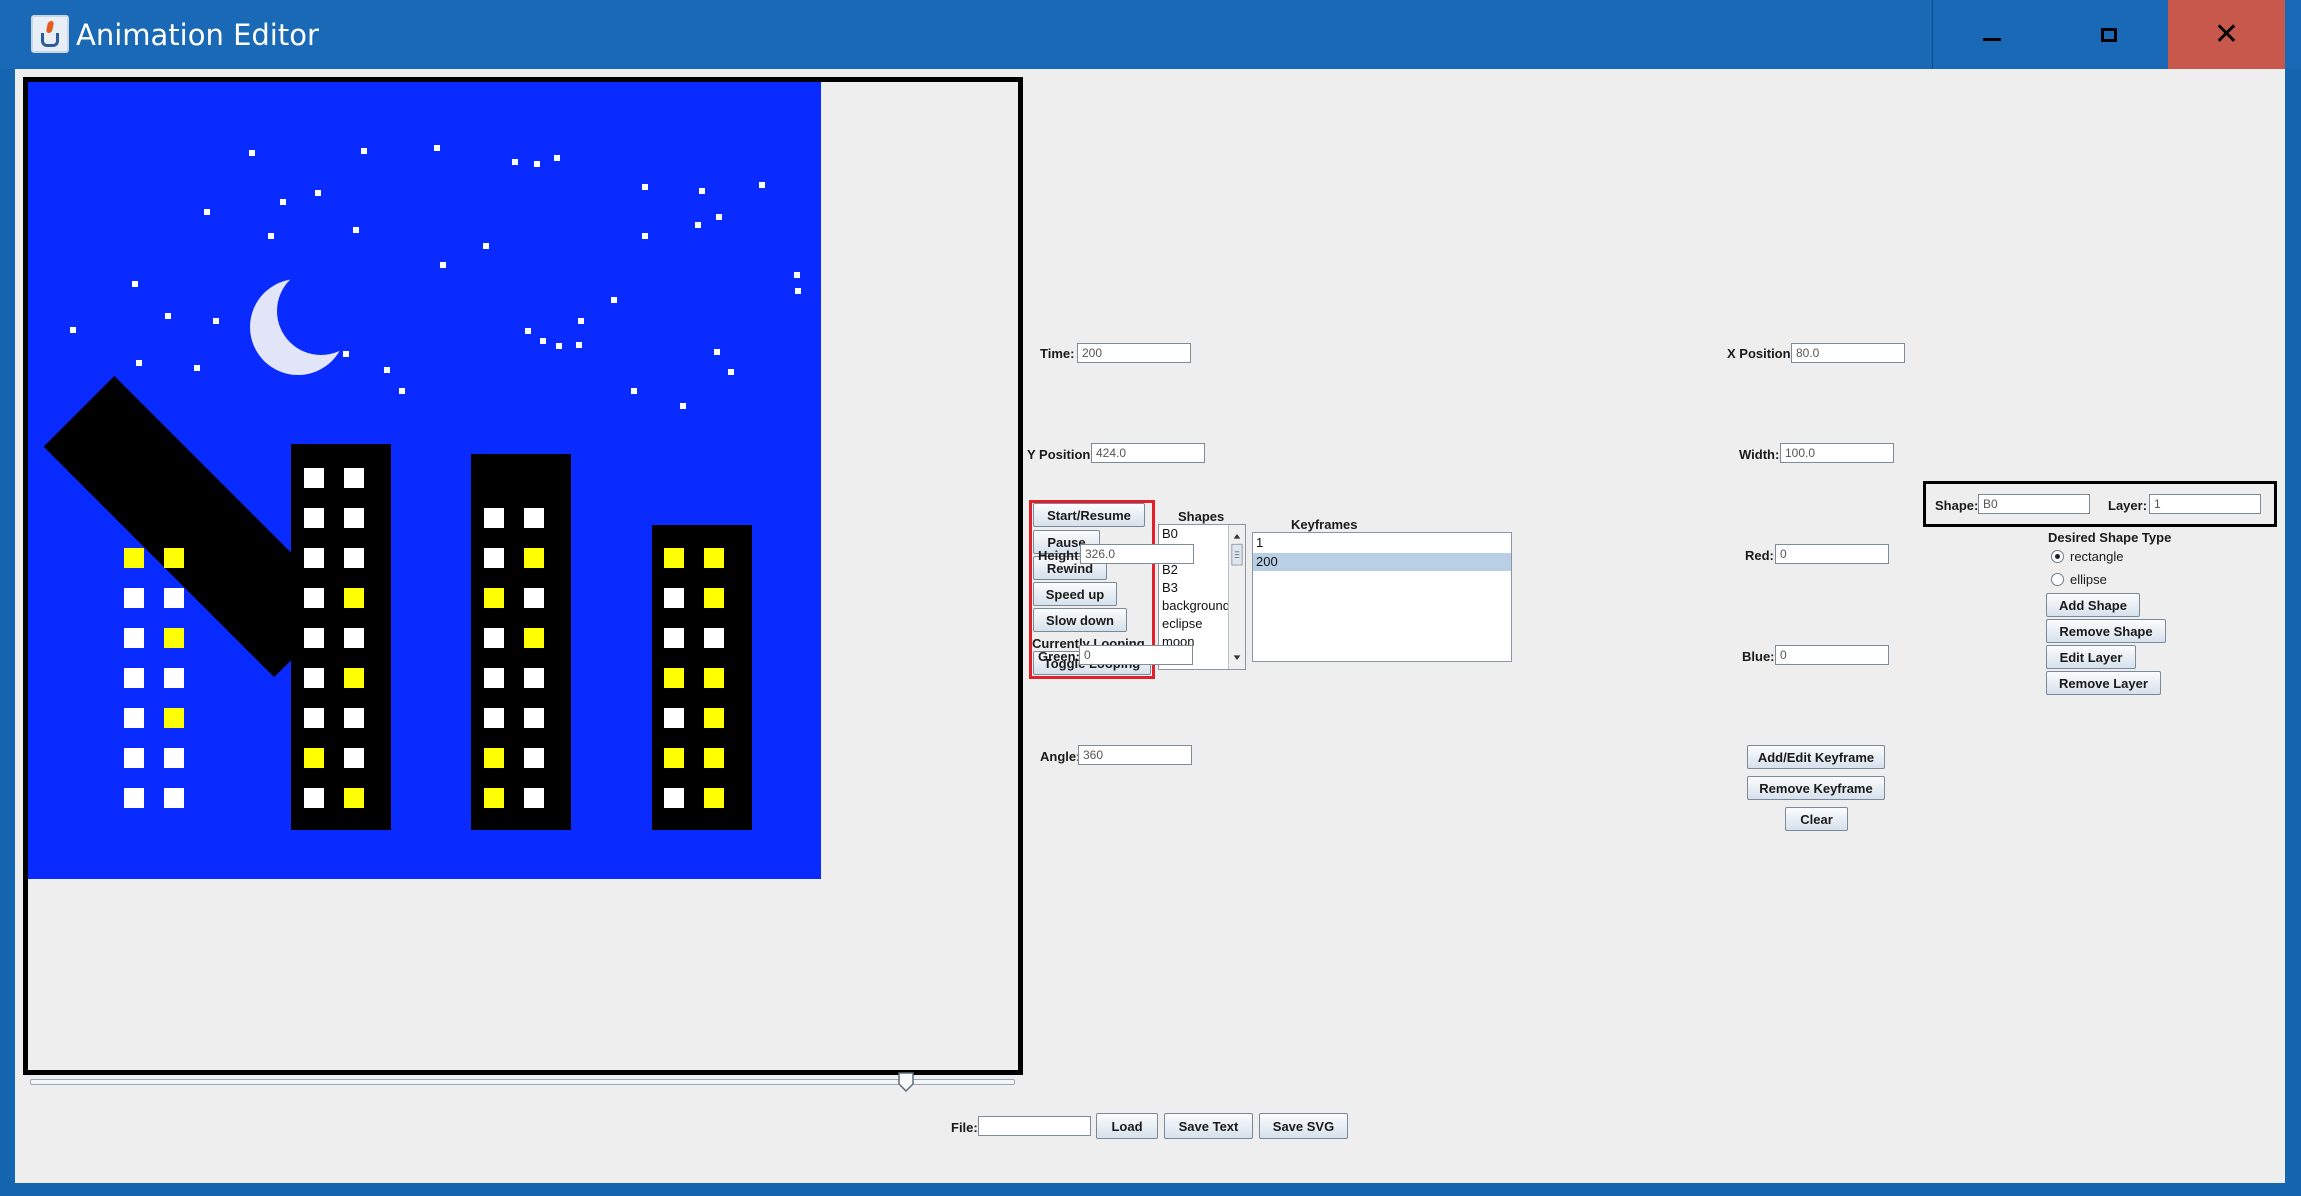 This screenshot has width=2301, height=1196. What do you see at coordinates (2109, 34) in the screenshot?
I see `maximize-button` at bounding box center [2109, 34].